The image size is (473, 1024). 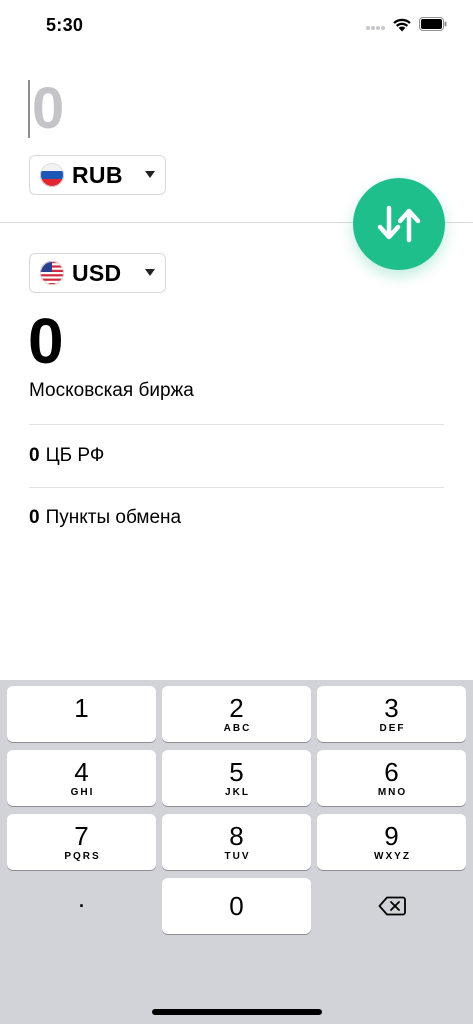 What do you see at coordinates (236, 906) in the screenshot?
I see `key-0: 0` at bounding box center [236, 906].